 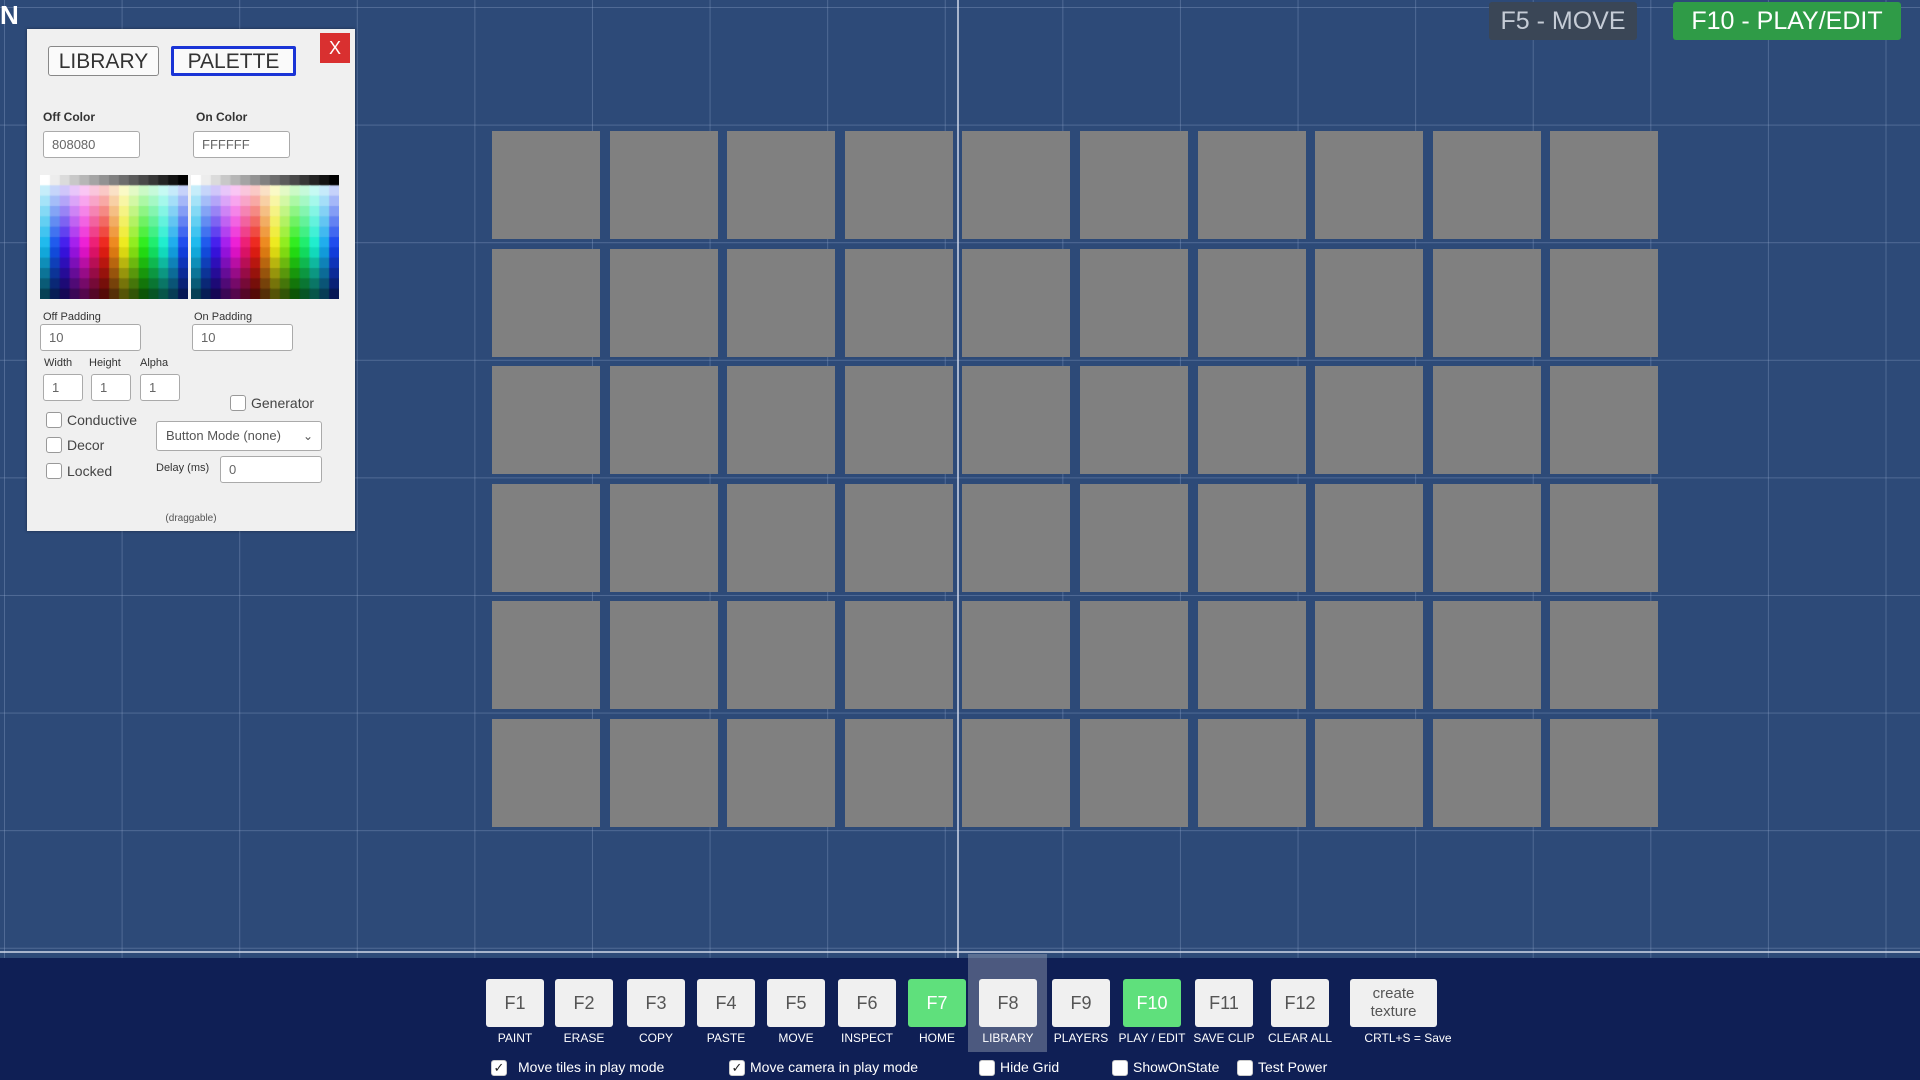 What do you see at coordinates (867, 1003) in the screenshot?
I see `fkey-f6-button: F6` at bounding box center [867, 1003].